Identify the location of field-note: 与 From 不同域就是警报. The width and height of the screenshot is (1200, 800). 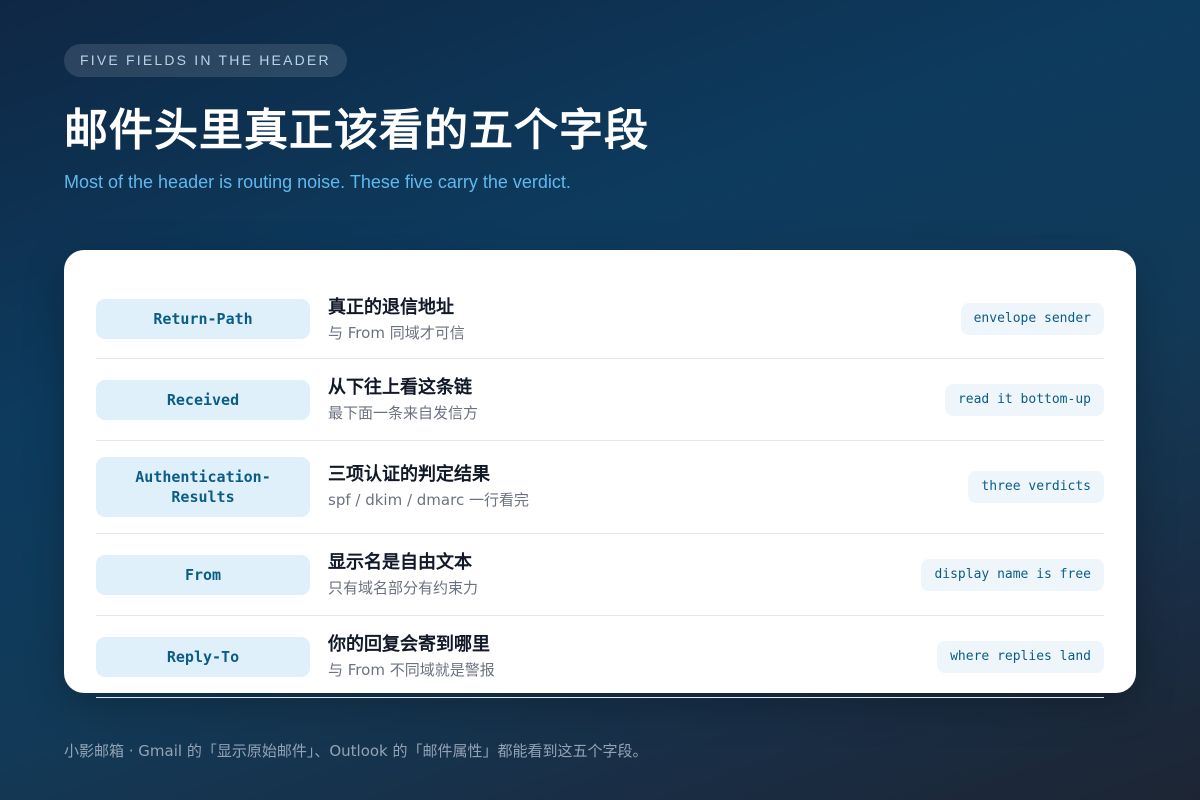
(411, 669).